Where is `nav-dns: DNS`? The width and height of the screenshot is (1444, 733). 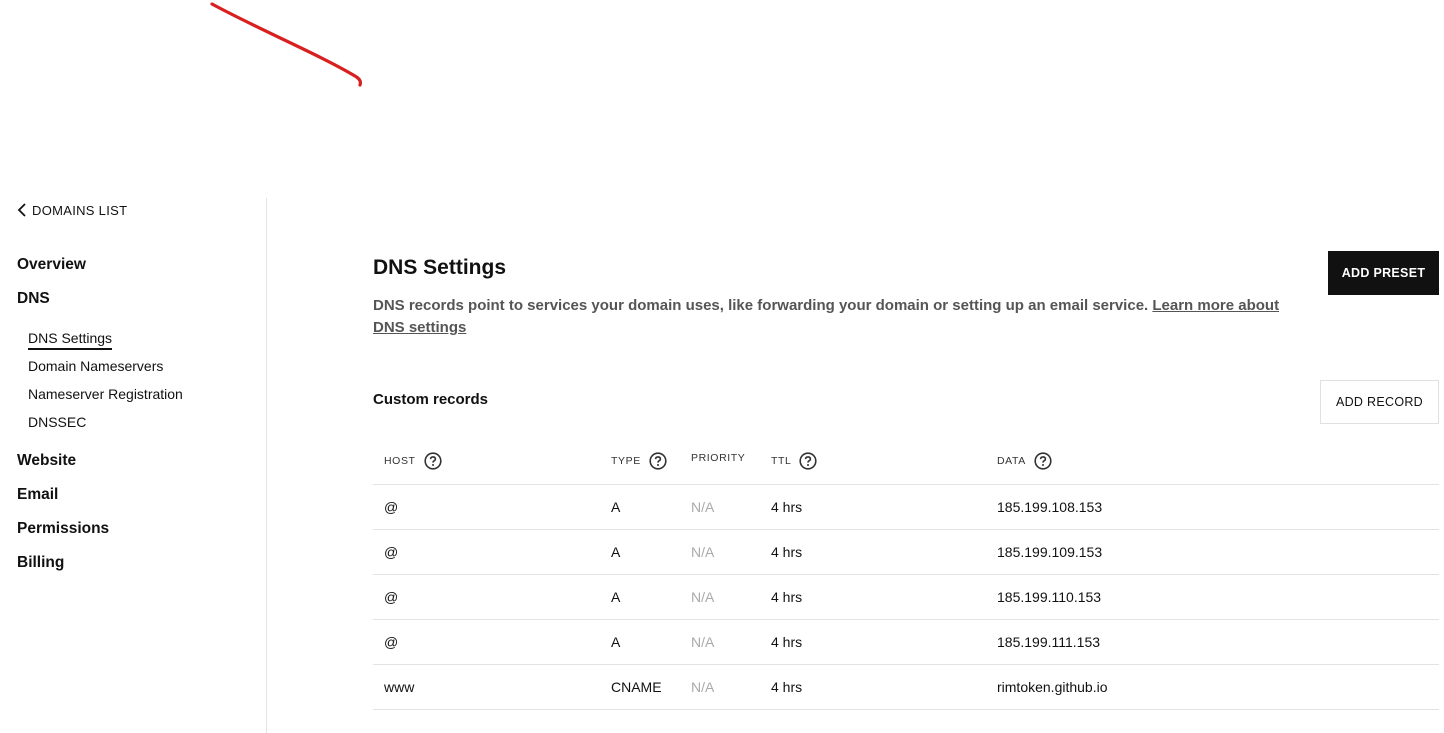
nav-dns: DNS is located at coordinates (33, 299).